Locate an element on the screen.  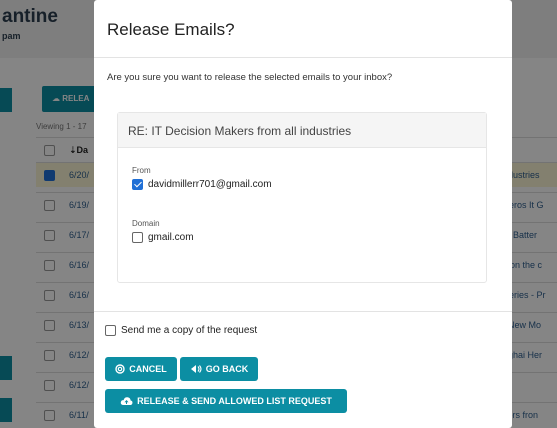
from-option: davidmillerr701@gmail.com is located at coordinates (202, 184).